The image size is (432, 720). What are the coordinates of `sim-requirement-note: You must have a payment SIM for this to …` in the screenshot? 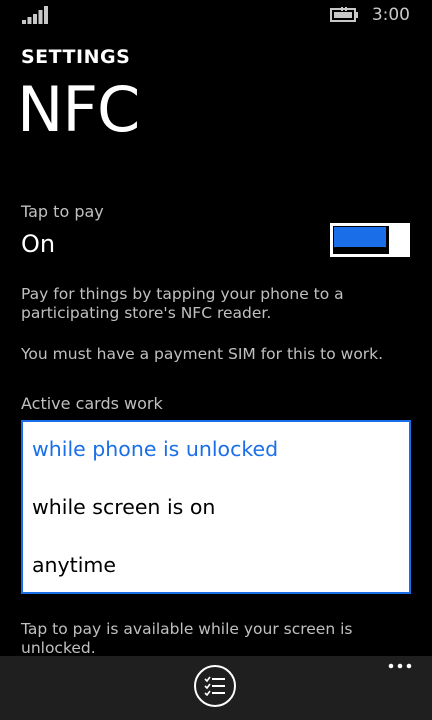 It's located at (202, 354).